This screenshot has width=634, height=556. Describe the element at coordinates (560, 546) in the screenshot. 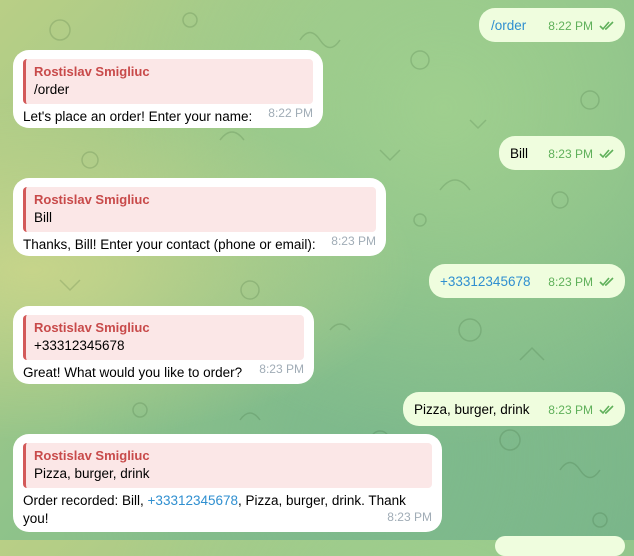

I see `outgoing-message-partial` at that location.